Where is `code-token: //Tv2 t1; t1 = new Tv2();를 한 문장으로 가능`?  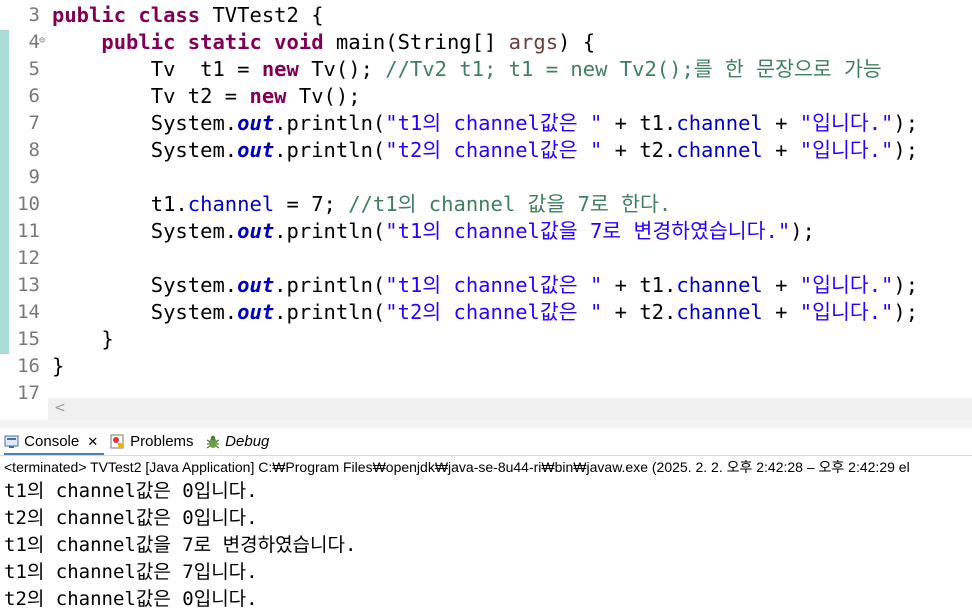 code-token: //Tv2 t1; t1 = new Tv2();를 한 문장으로 가능 is located at coordinates (633, 69).